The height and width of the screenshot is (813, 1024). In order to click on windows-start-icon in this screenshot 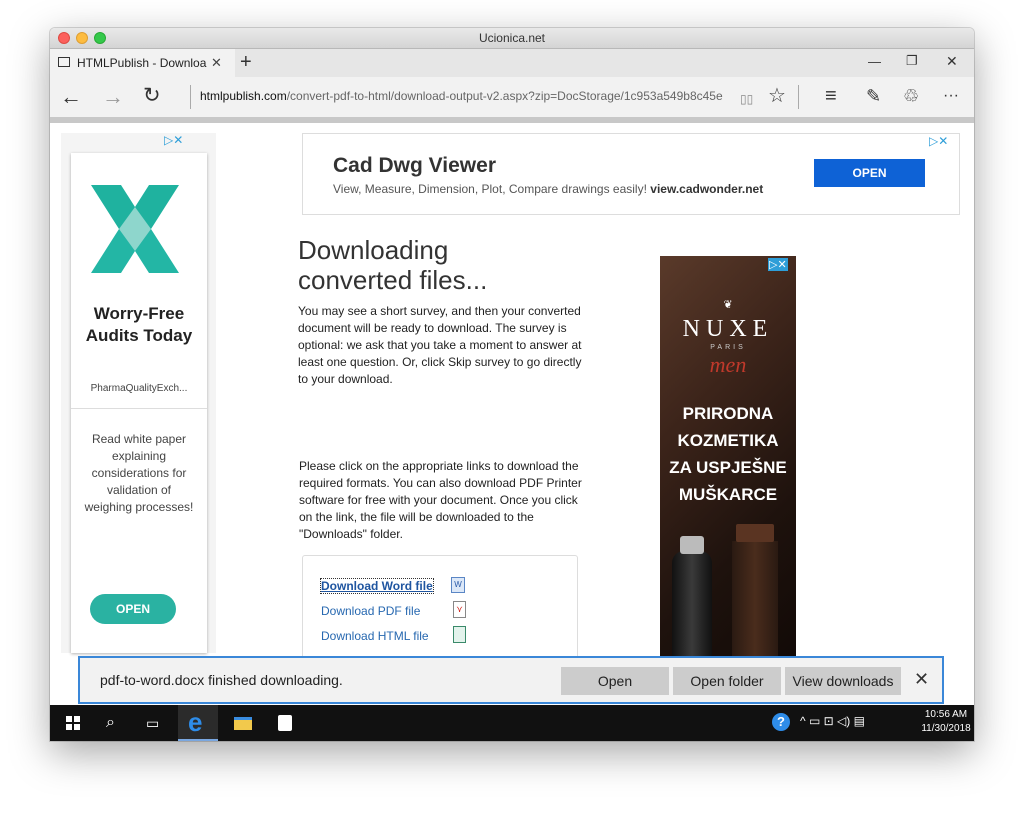, I will do `click(73, 723)`.